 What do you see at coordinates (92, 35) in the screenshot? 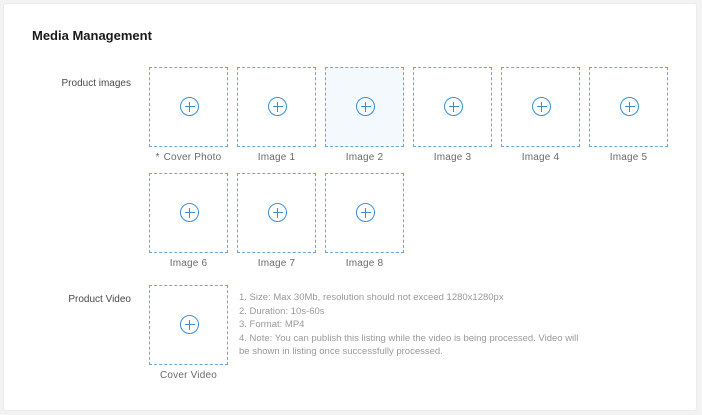
I see `section-title: Media Management` at bounding box center [92, 35].